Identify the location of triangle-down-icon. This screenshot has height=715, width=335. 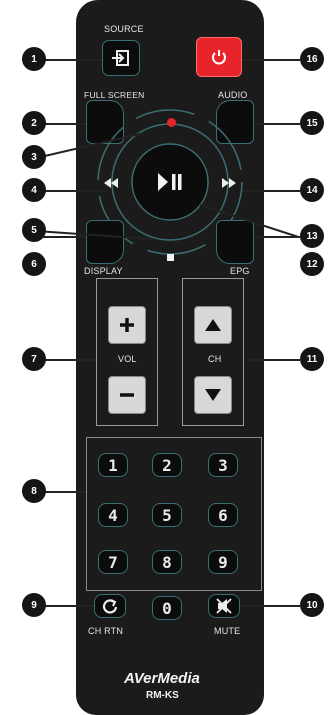
(213, 395).